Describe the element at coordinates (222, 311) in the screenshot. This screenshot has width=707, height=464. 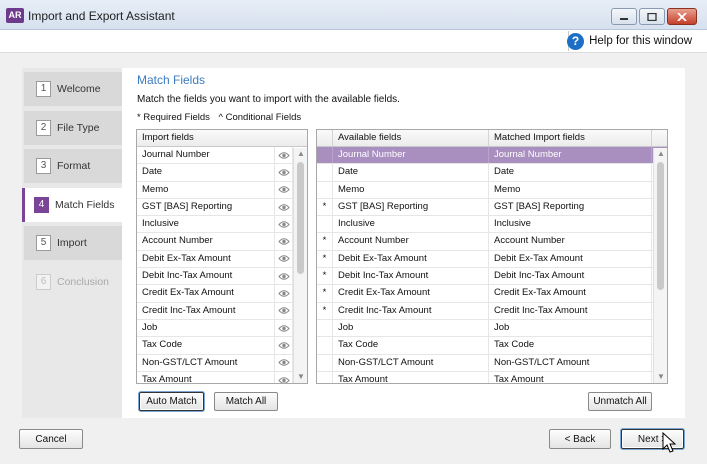
I see `table-row: Credit Inc-Tax Amount` at that location.